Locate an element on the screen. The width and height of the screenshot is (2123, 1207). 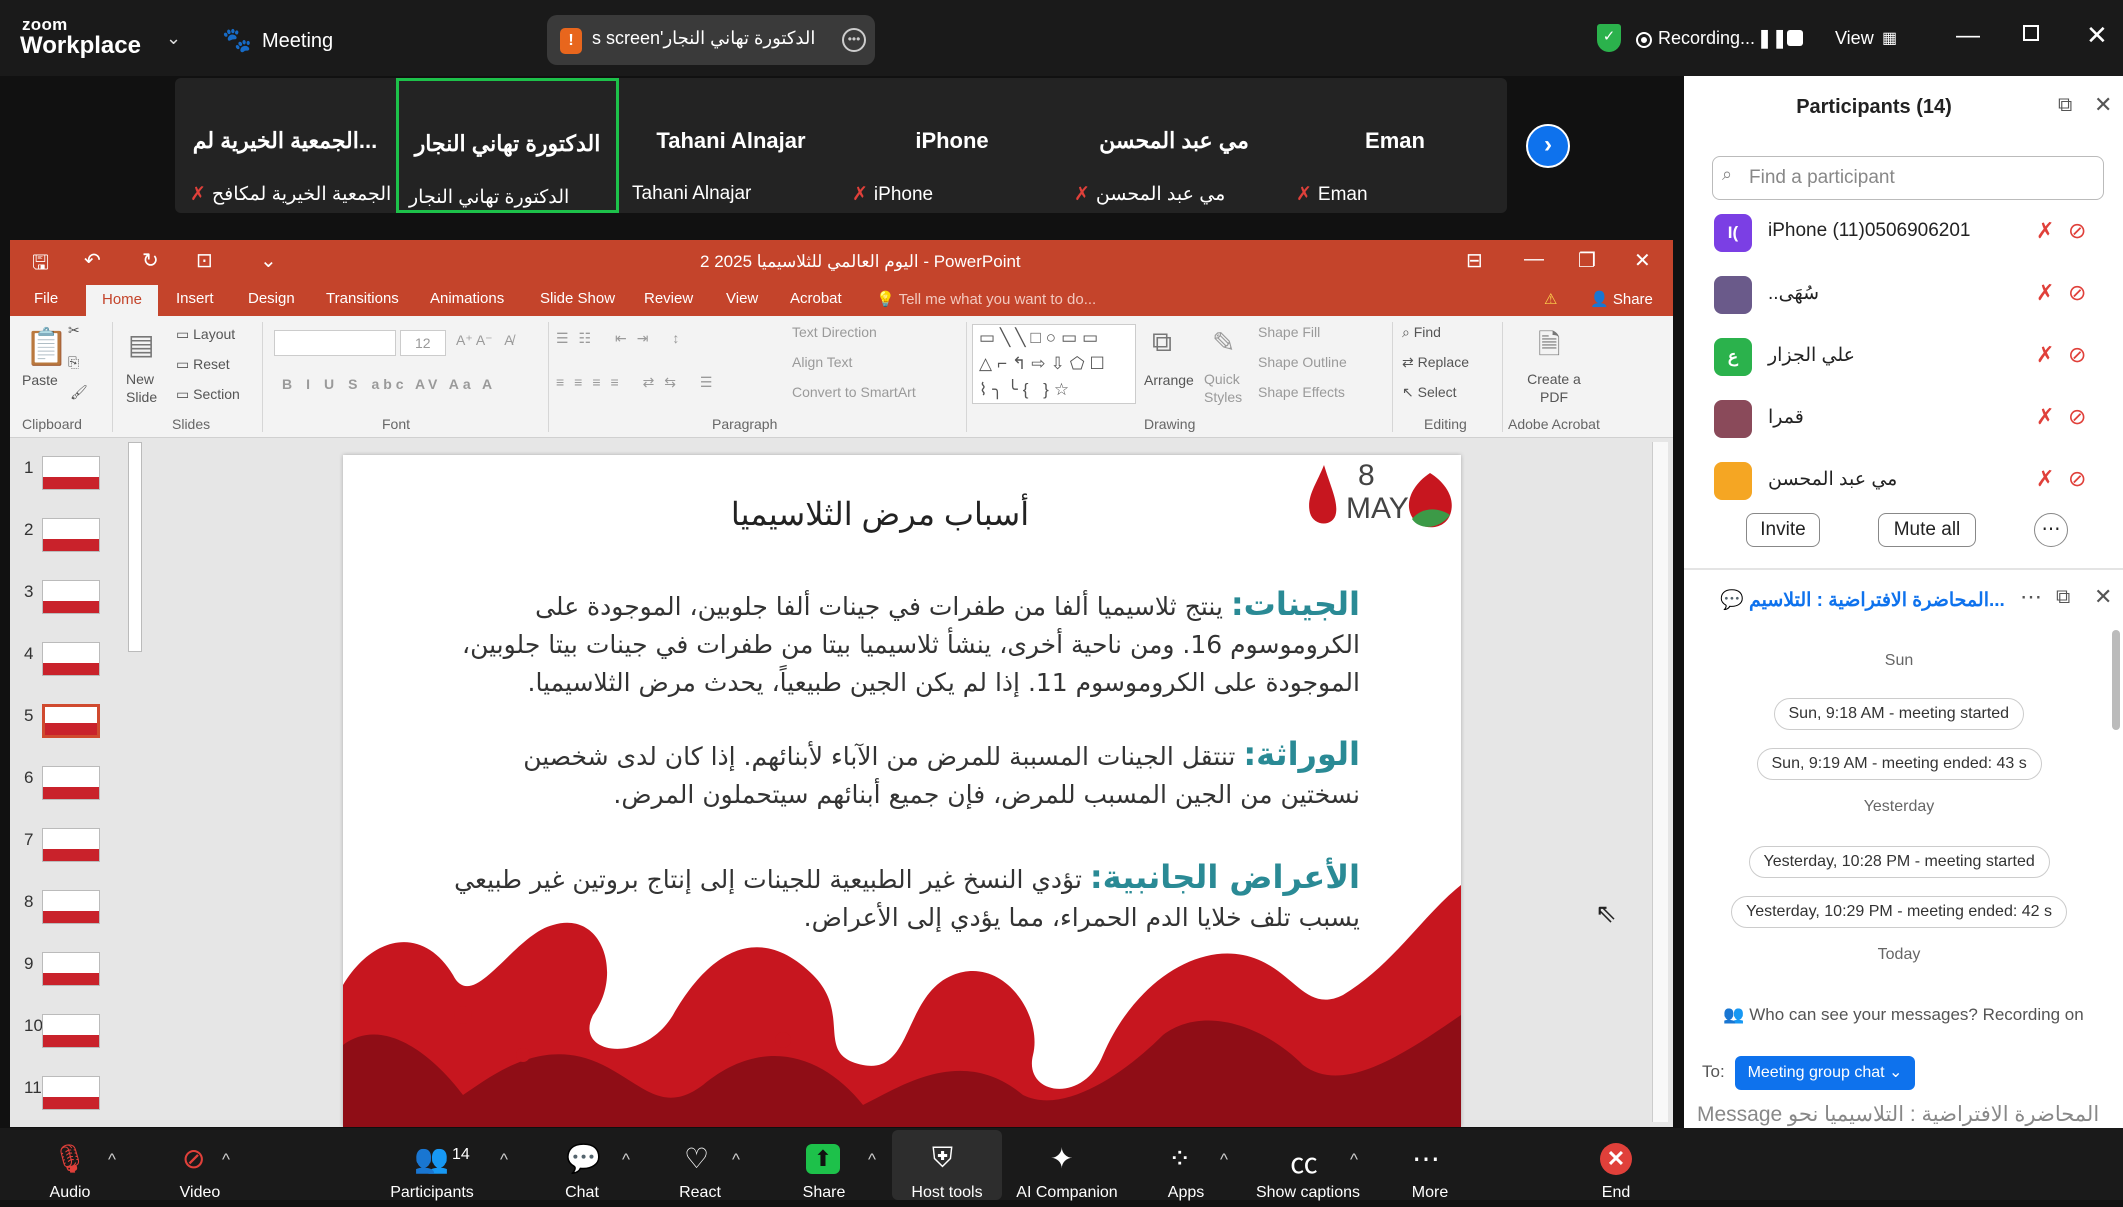
tab-design: Design is located at coordinates (271, 298).